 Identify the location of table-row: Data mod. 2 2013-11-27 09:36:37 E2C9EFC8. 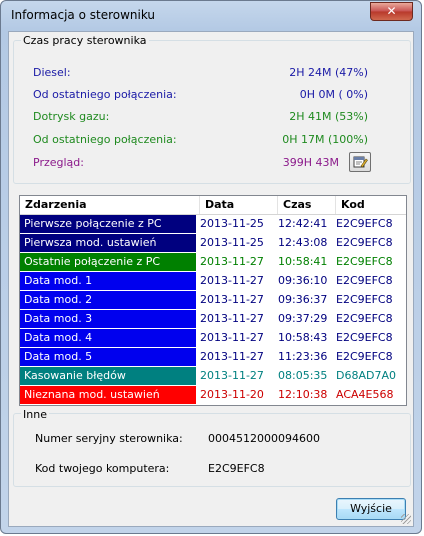
(213, 300).